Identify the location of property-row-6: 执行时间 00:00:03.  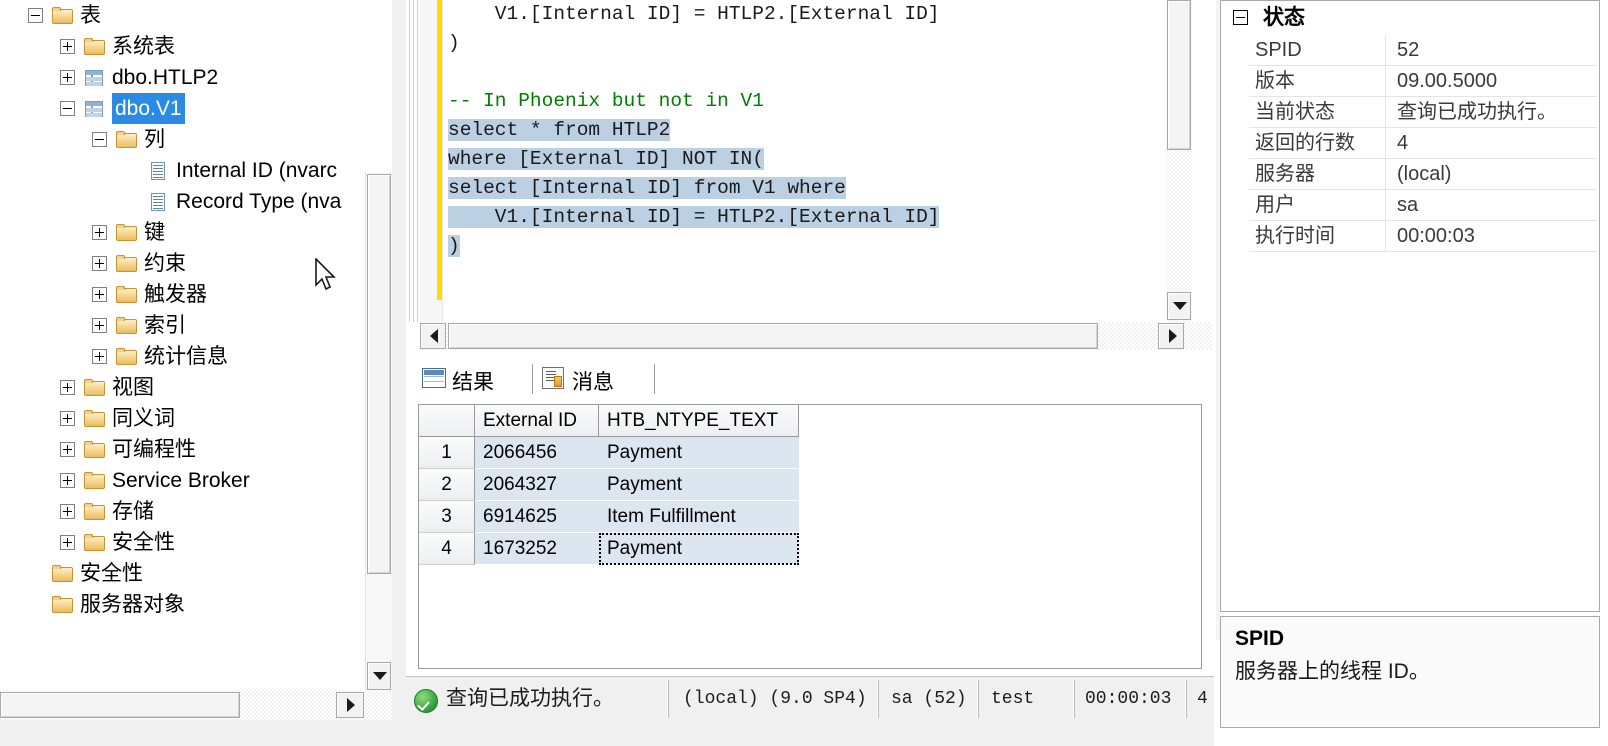
(1410, 236).